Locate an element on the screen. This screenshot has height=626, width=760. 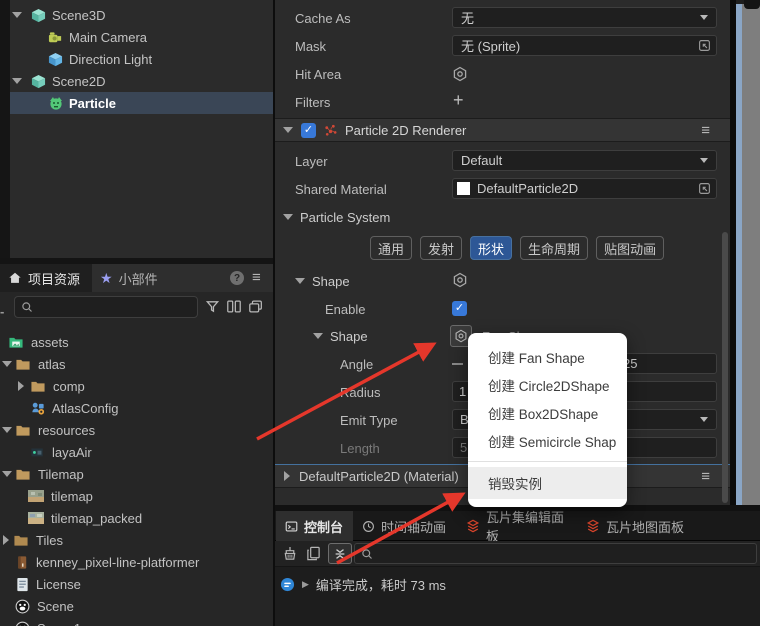
menu-item-destroy-instance: 销毁实例 is located at coordinates (547, 483).